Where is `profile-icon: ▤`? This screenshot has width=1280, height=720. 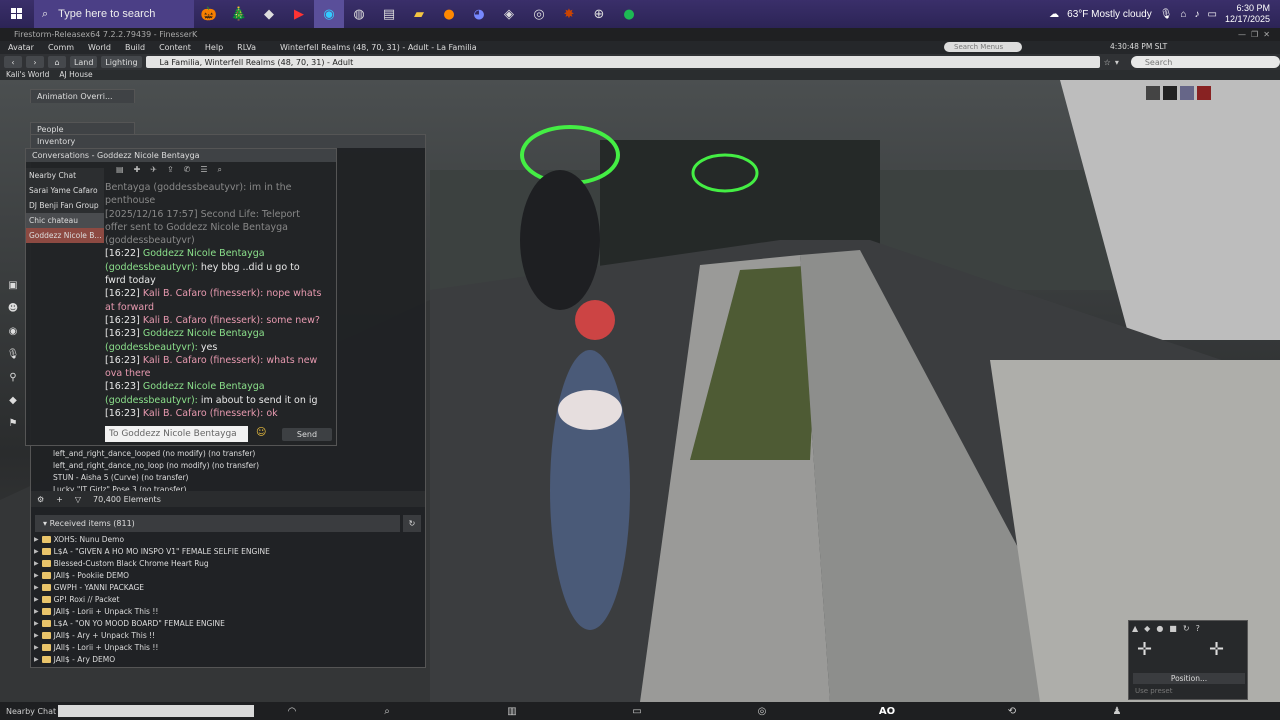 profile-icon: ▤ is located at coordinates (120, 172).